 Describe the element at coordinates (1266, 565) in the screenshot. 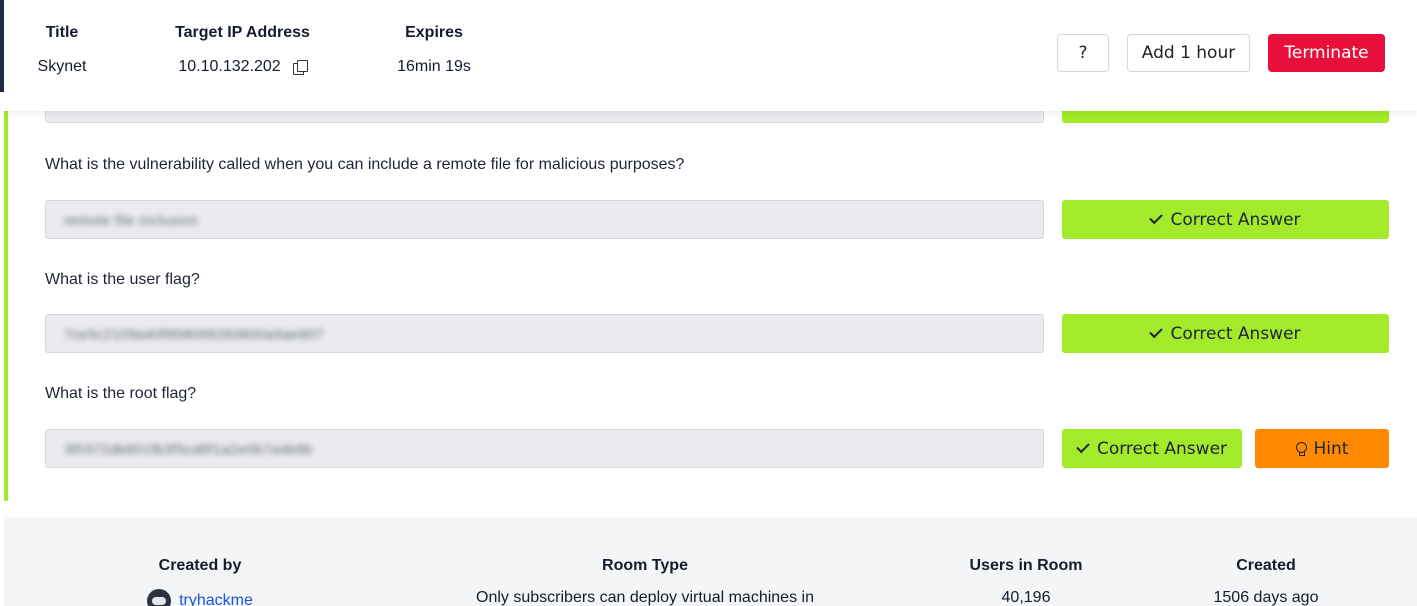

I see `created-label: Created` at that location.